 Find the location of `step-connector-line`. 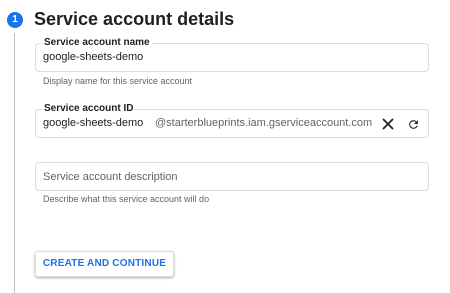

step-connector-line is located at coordinates (14, 163).